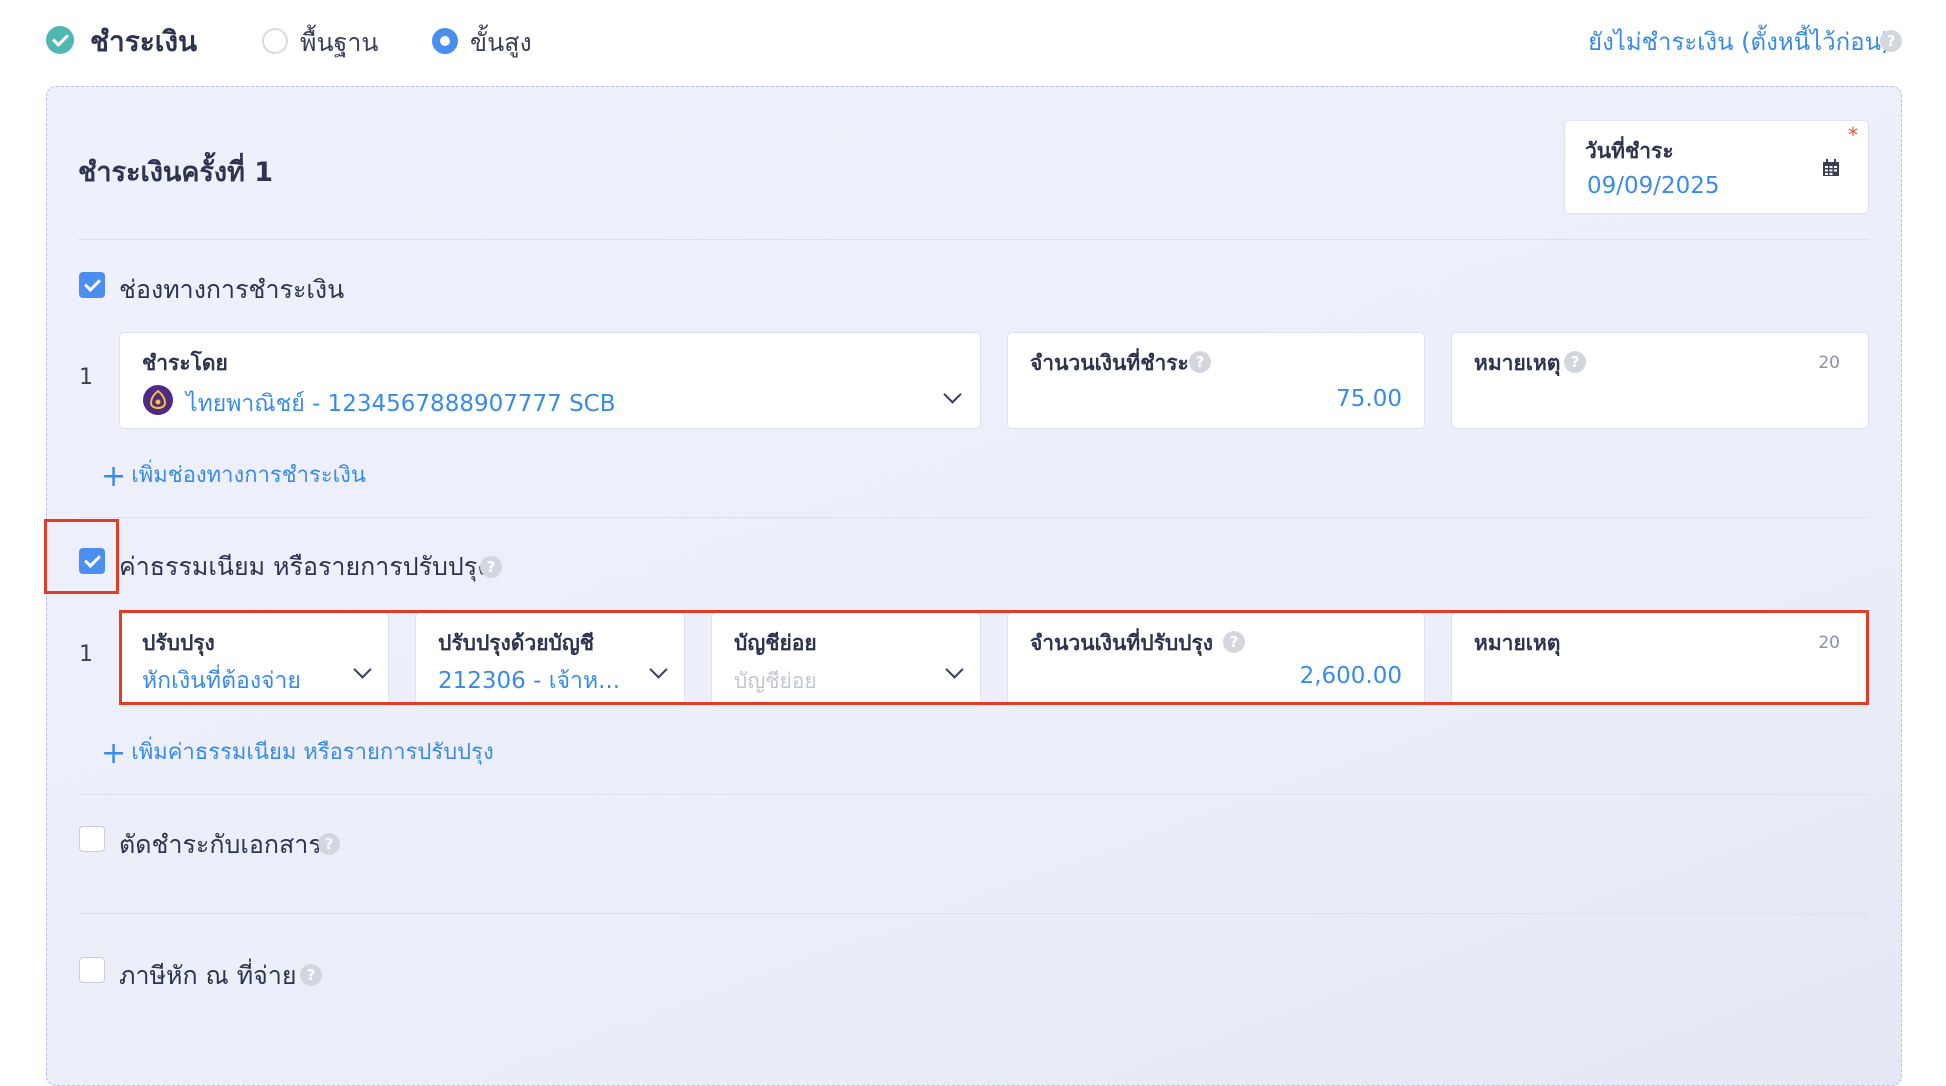 The height and width of the screenshot is (1086, 1946). What do you see at coordinates (220, 844) in the screenshot?
I see `offset-label: ตัดชำระกับเอกสาร` at bounding box center [220, 844].